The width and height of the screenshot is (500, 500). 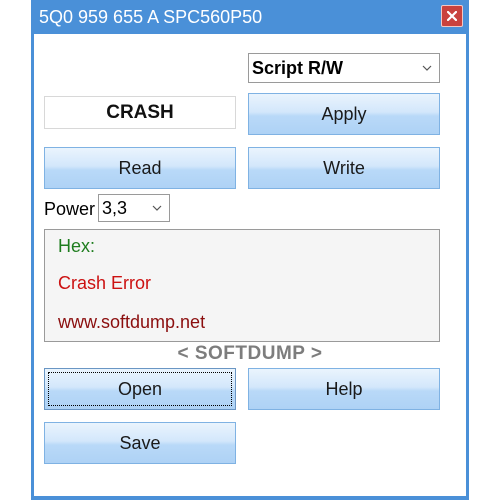 What do you see at coordinates (344, 389) in the screenshot?
I see `help-button: Help` at bounding box center [344, 389].